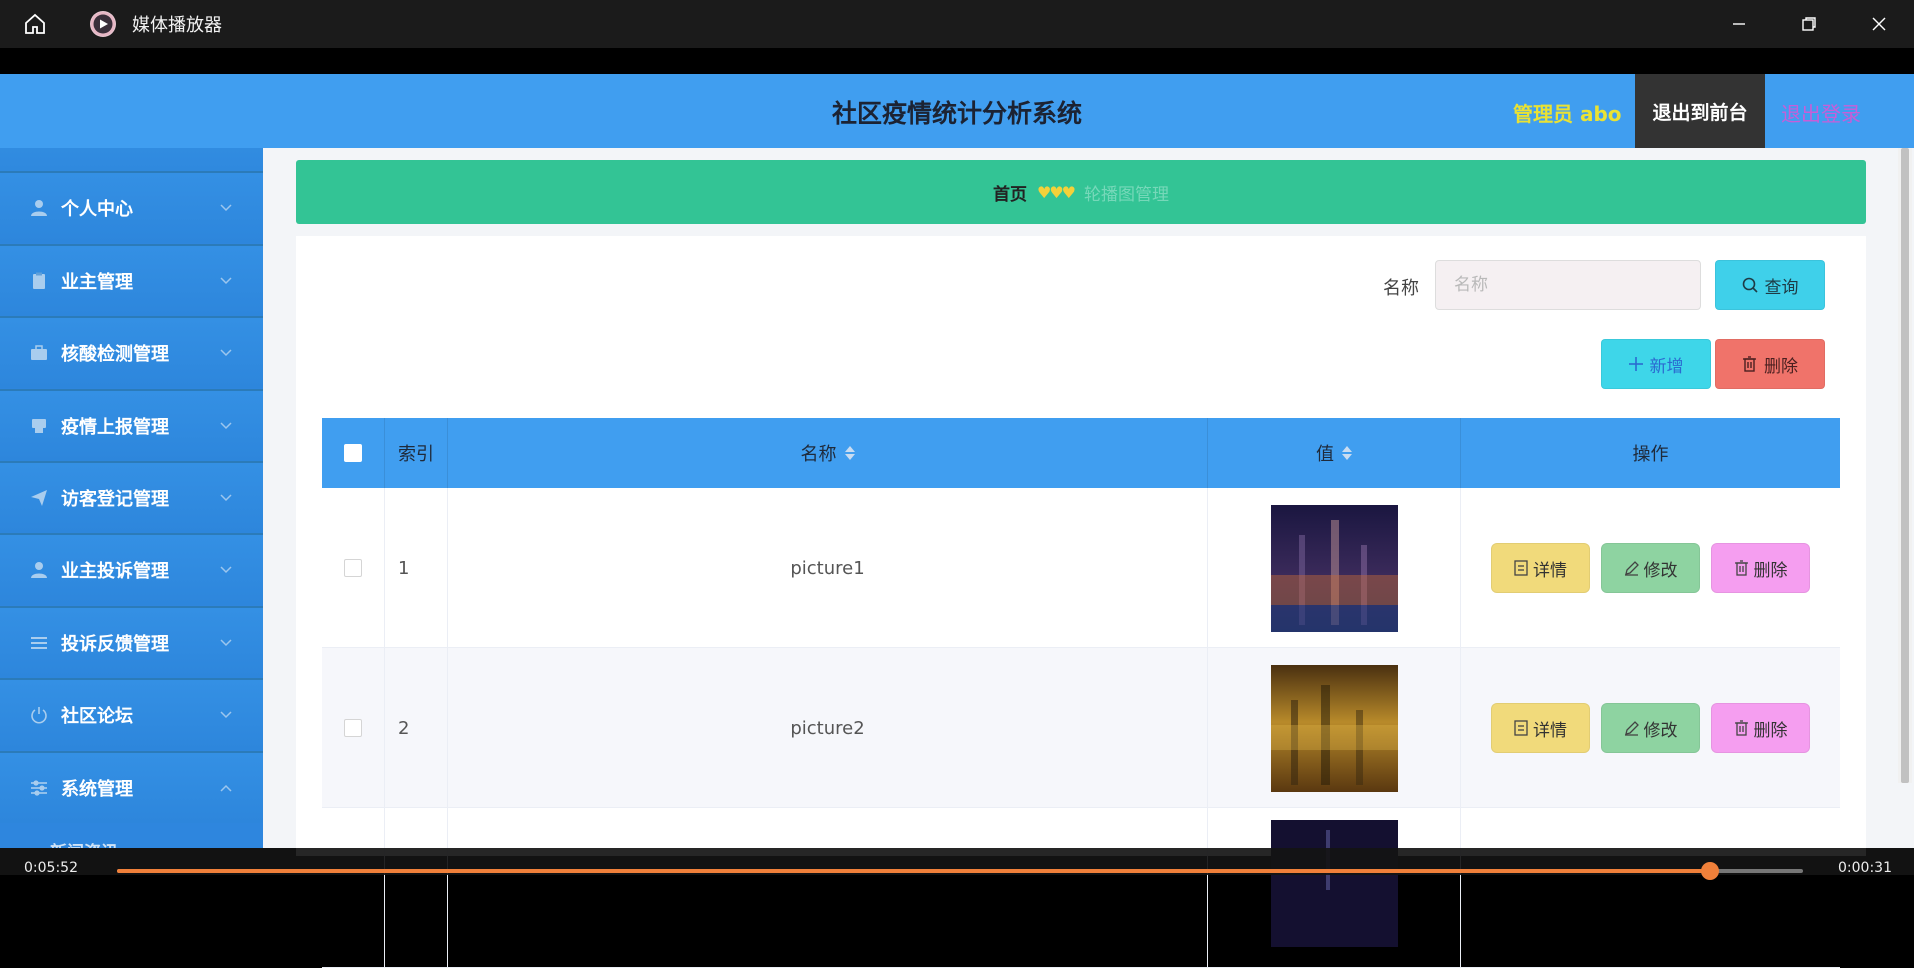 The image size is (1914, 968). Describe the element at coordinates (1821, 112) in the screenshot. I see `logout-link: 退出登录` at that location.